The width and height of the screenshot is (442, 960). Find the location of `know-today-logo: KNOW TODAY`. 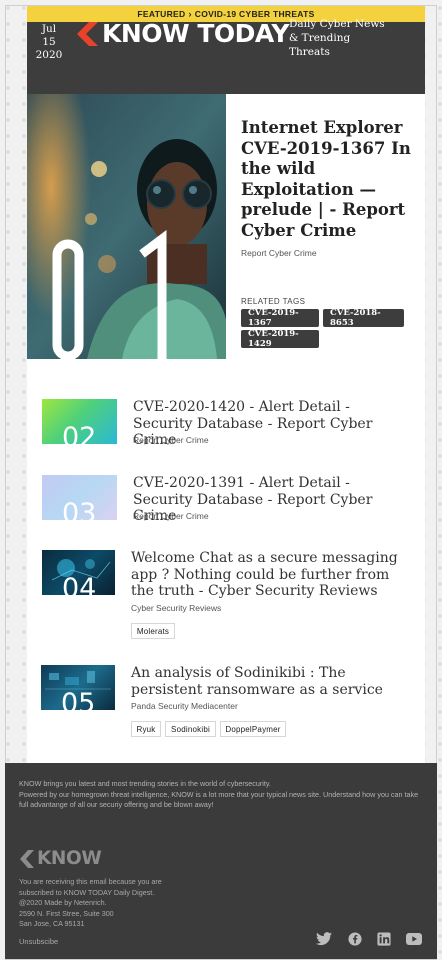

know-today-logo: KNOW TODAY is located at coordinates (182, 33).